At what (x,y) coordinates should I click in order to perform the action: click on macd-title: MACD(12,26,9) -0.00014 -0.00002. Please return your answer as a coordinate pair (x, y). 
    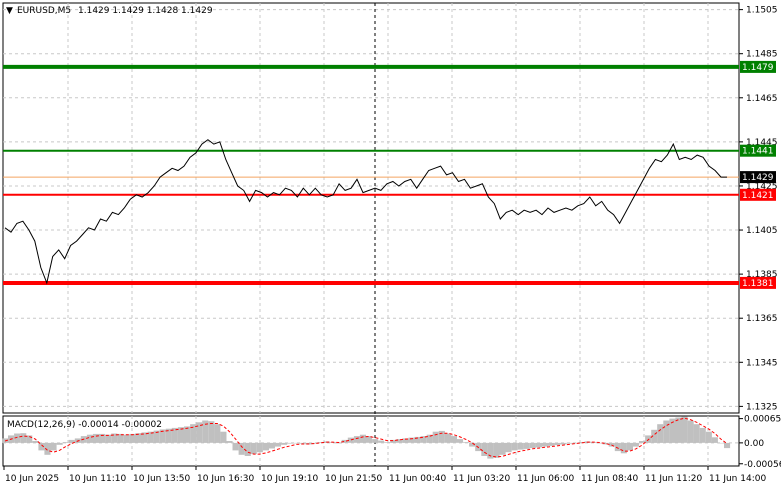
    Looking at the image, I should click on (84, 425).